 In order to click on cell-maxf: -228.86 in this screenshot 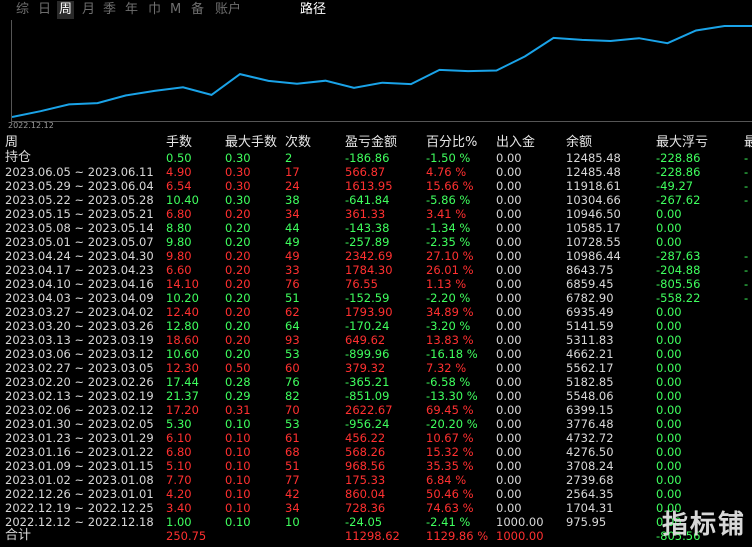, I will do `click(678, 172)`.